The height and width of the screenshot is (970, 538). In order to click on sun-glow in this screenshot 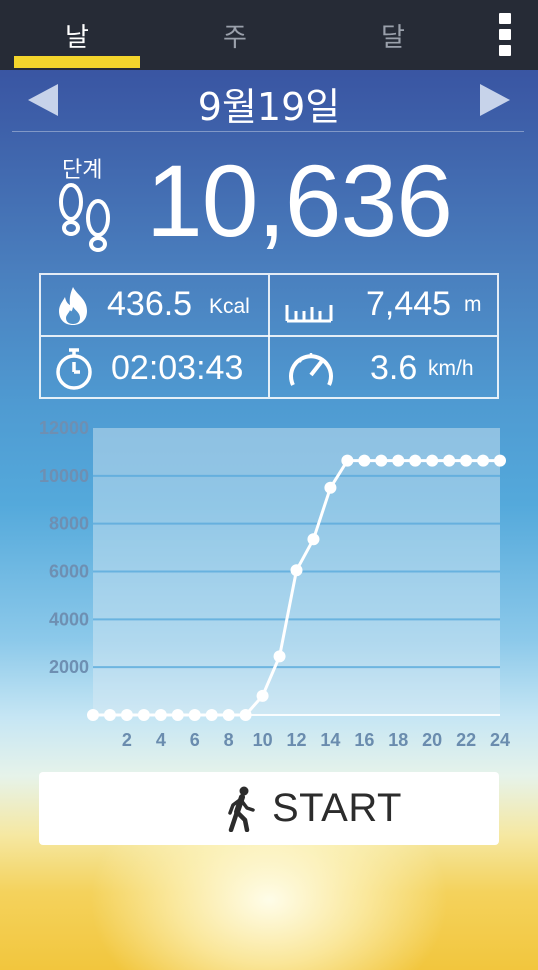, I will do `click(269, 870)`.